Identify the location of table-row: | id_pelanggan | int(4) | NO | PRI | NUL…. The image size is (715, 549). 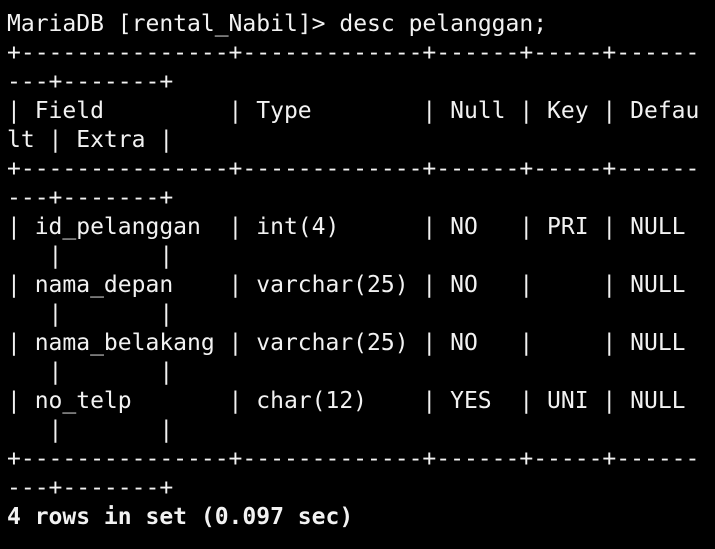
(346, 227).